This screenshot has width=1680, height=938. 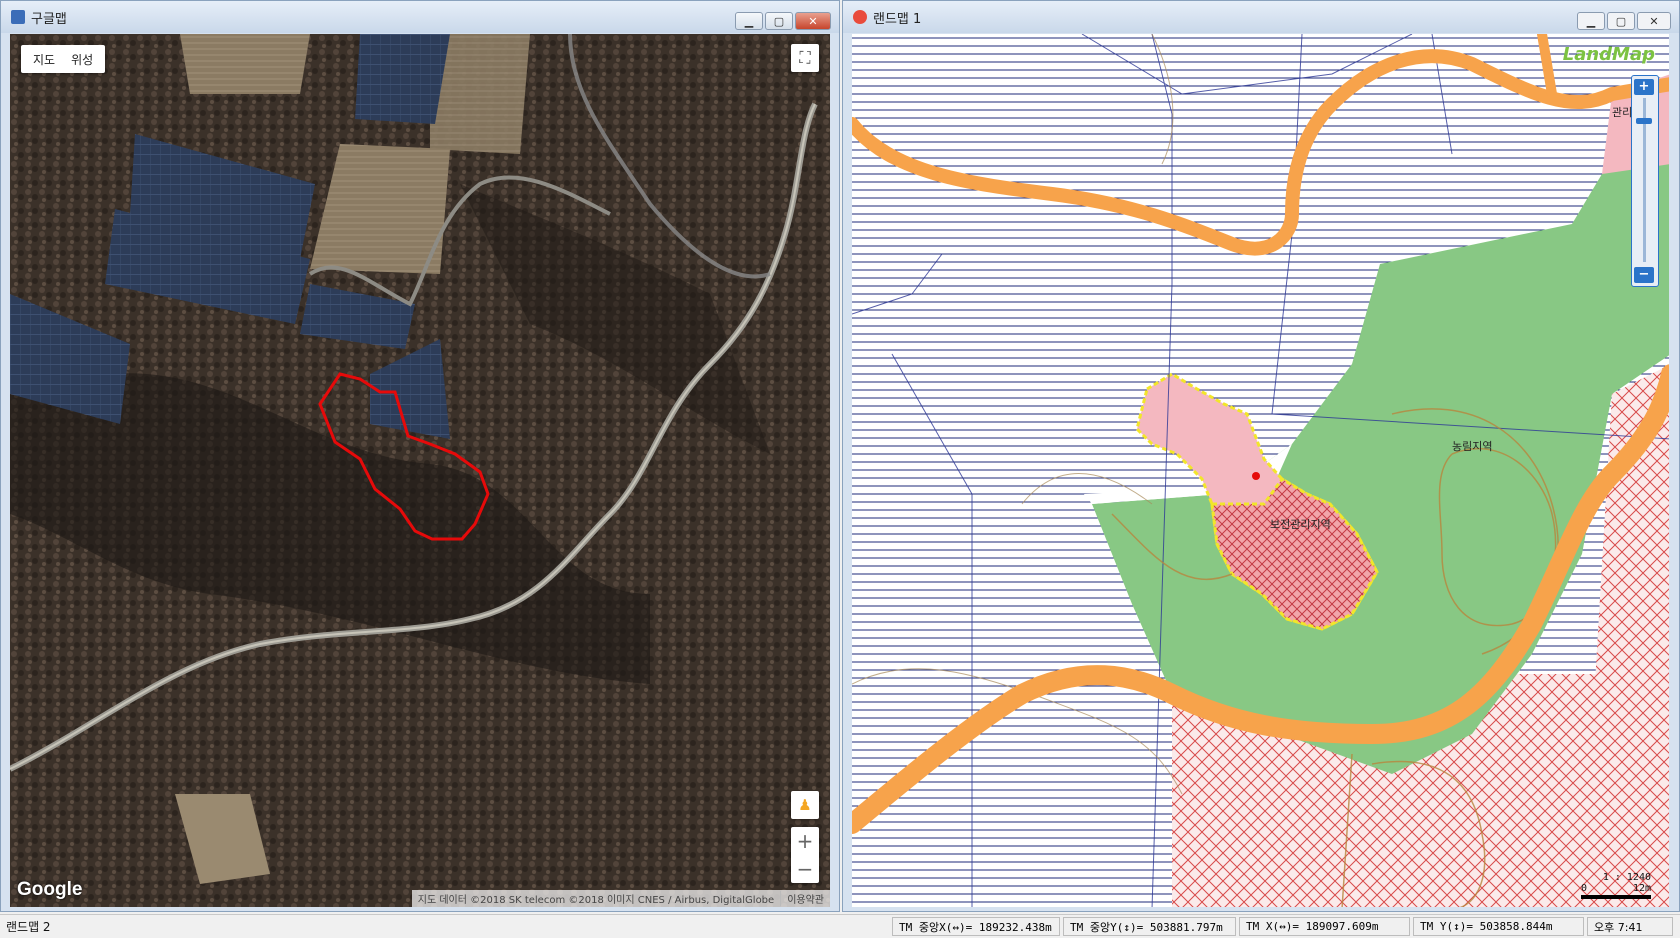 I want to click on pegman-icon: ♟, so click(x=805, y=805).